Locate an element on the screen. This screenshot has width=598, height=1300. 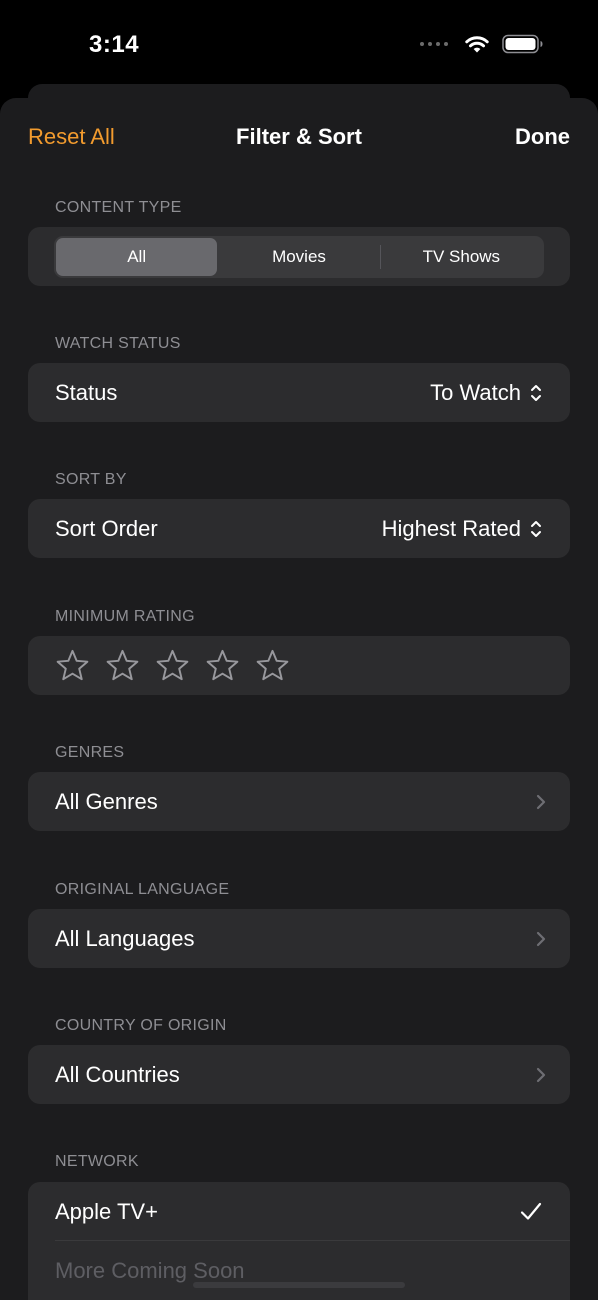
star-1-icon is located at coordinates (72, 665).